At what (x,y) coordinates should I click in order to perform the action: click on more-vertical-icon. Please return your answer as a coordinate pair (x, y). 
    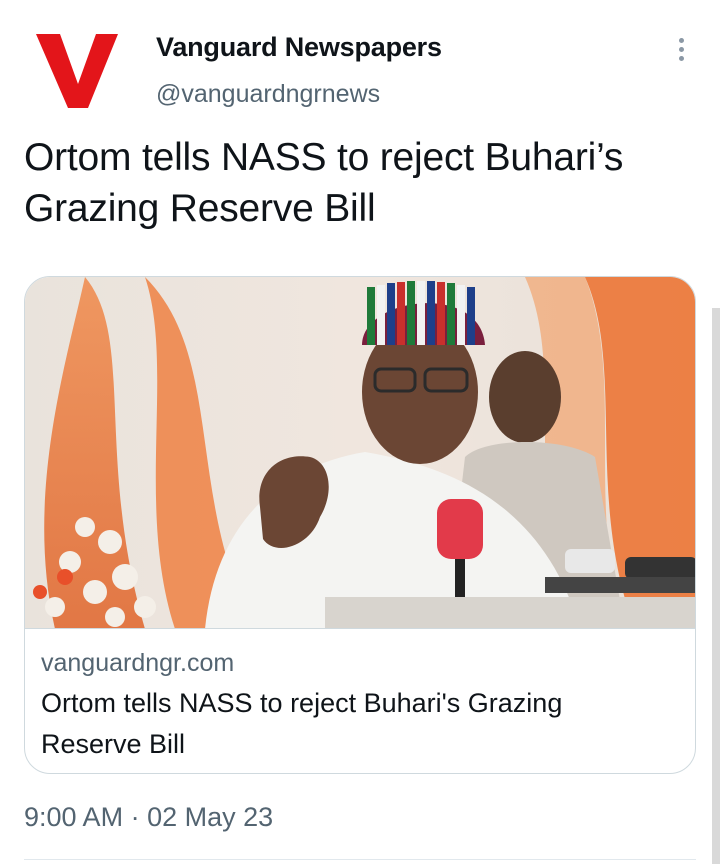
    Looking at the image, I should click on (681, 40).